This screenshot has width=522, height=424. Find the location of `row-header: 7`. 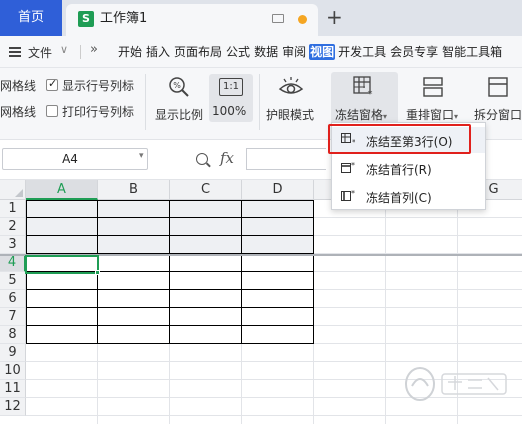

row-header: 7 is located at coordinates (13, 317).